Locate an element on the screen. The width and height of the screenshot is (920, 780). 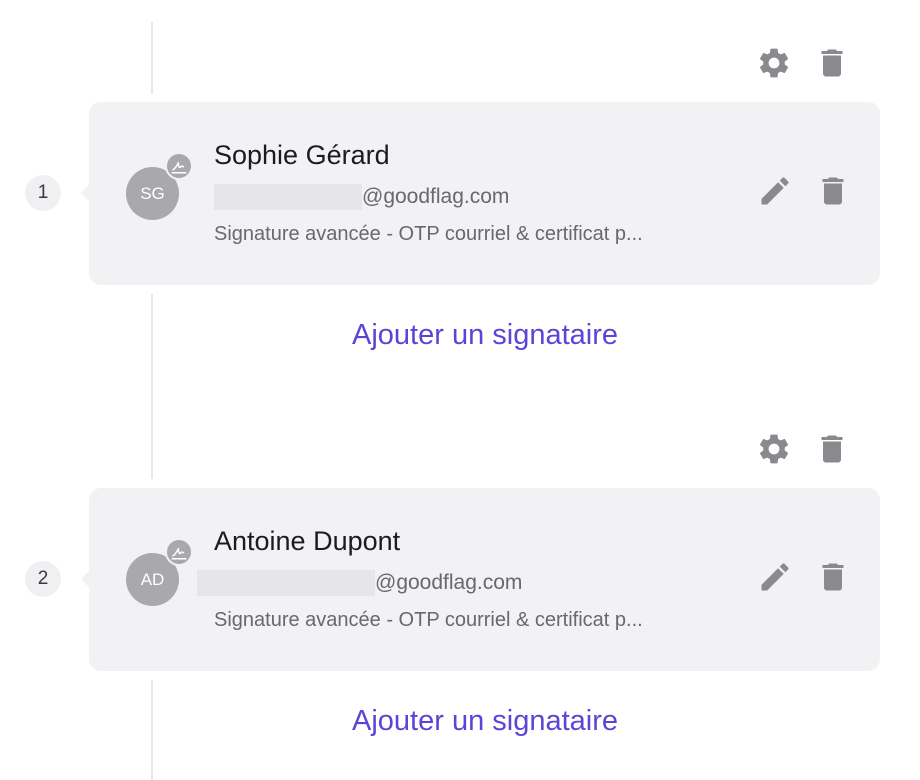
signer-name: Sophie Gérard is located at coordinates (302, 155).